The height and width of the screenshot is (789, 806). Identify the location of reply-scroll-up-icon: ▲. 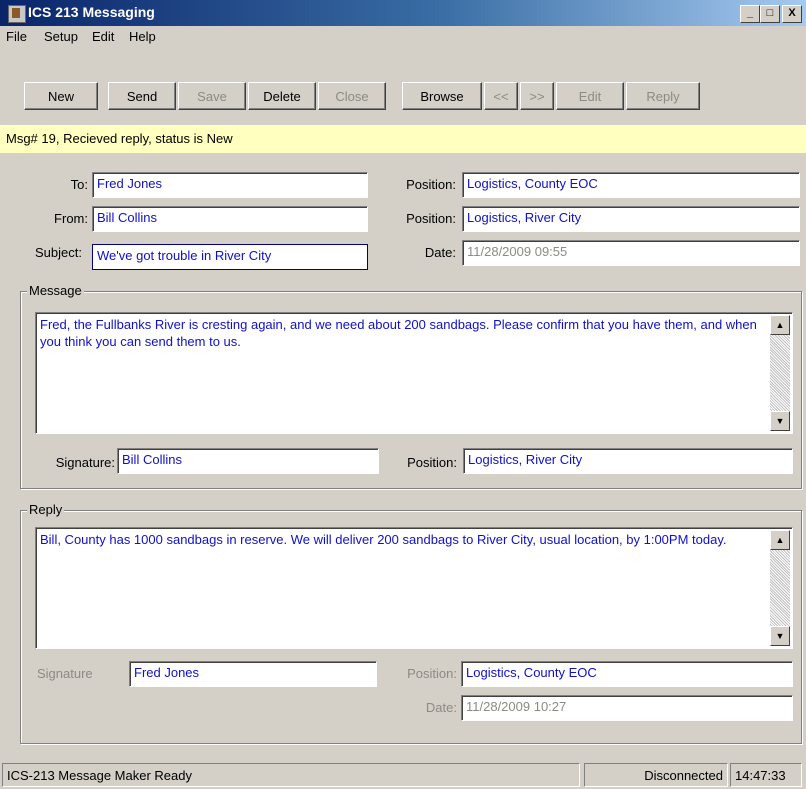
(780, 540).